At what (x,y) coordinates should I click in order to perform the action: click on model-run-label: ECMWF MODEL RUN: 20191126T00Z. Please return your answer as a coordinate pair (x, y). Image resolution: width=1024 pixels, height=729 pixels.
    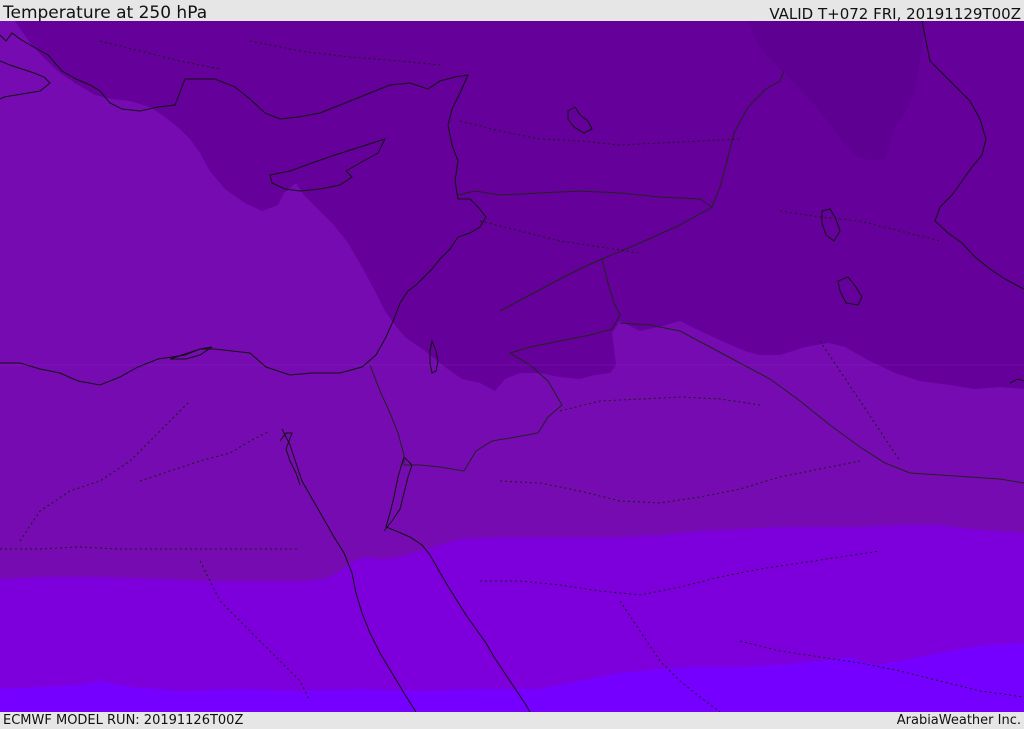
    Looking at the image, I should click on (123, 720).